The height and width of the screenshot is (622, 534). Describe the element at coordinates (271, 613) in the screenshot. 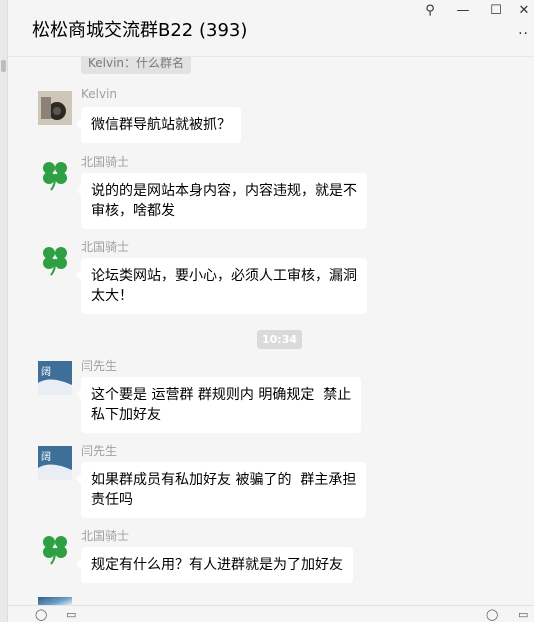

I see `input-toolbar: ◯ ▭ ◯ ▭` at that location.